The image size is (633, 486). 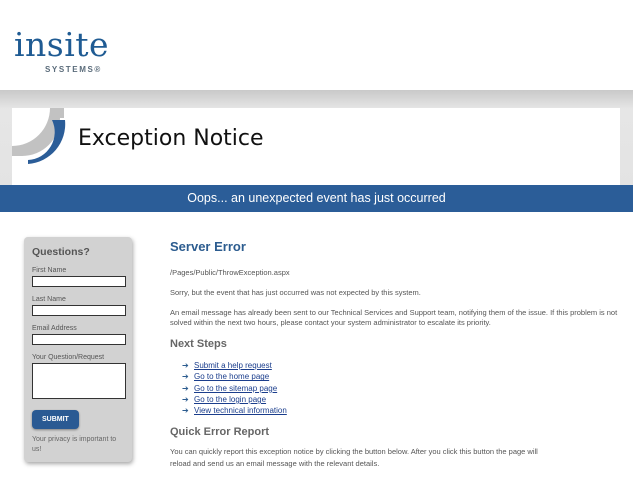 What do you see at coordinates (39, 136) in the screenshot?
I see `arc-logo-icon` at bounding box center [39, 136].